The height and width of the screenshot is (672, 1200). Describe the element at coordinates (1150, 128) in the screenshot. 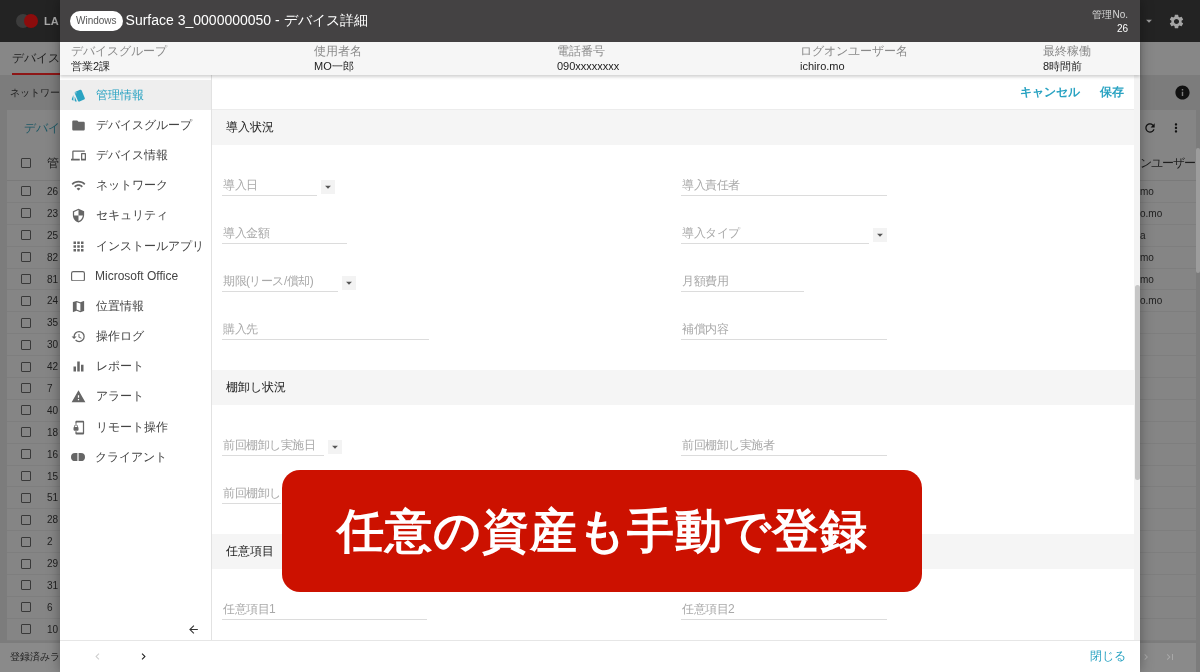

I see `refresh-icon` at that location.